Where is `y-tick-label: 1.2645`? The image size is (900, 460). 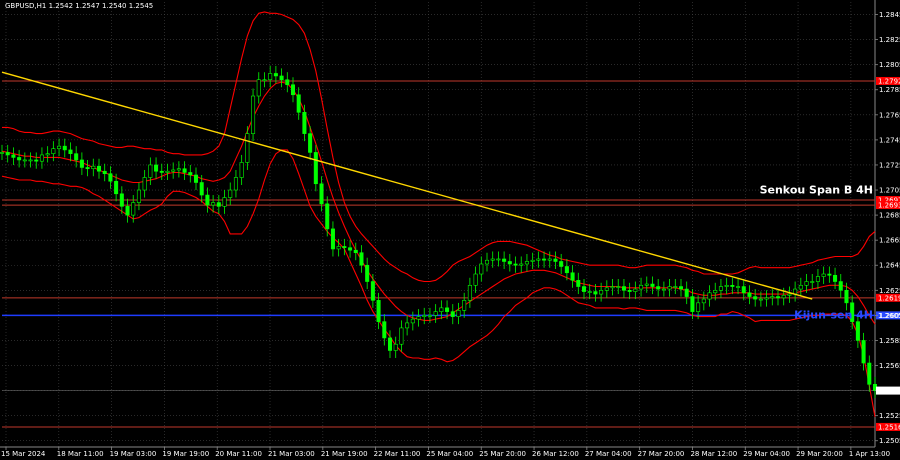
y-tick-label: 1.2645 is located at coordinates (889, 266).